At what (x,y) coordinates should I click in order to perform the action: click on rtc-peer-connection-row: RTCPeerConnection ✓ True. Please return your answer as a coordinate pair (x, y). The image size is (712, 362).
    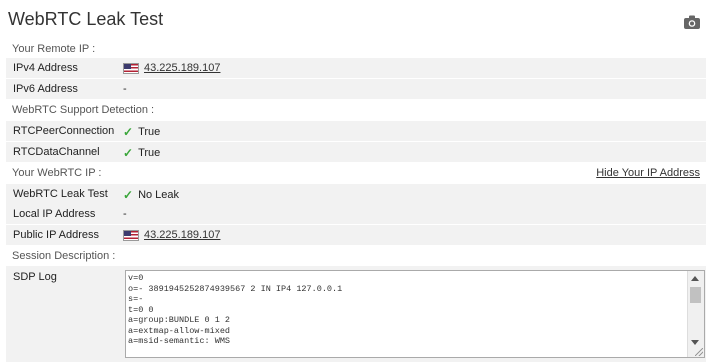
    Looking at the image, I should click on (356, 131).